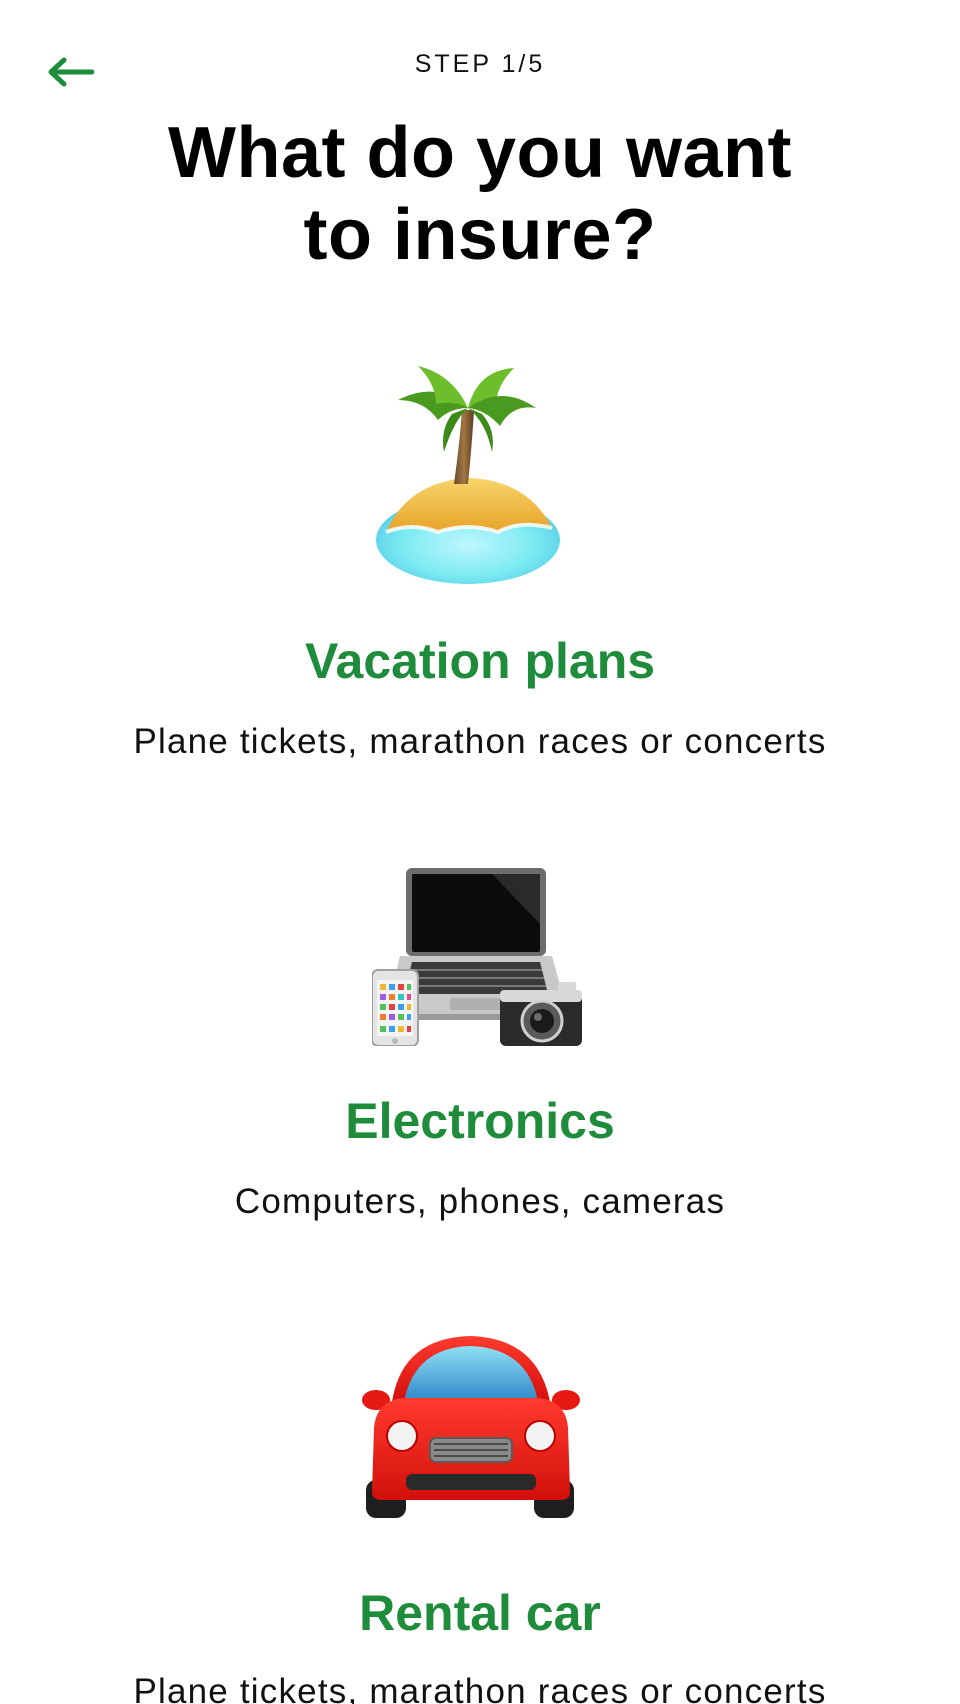 The height and width of the screenshot is (1704, 960). I want to click on page-title-line-1: What do you want, so click(480, 153).